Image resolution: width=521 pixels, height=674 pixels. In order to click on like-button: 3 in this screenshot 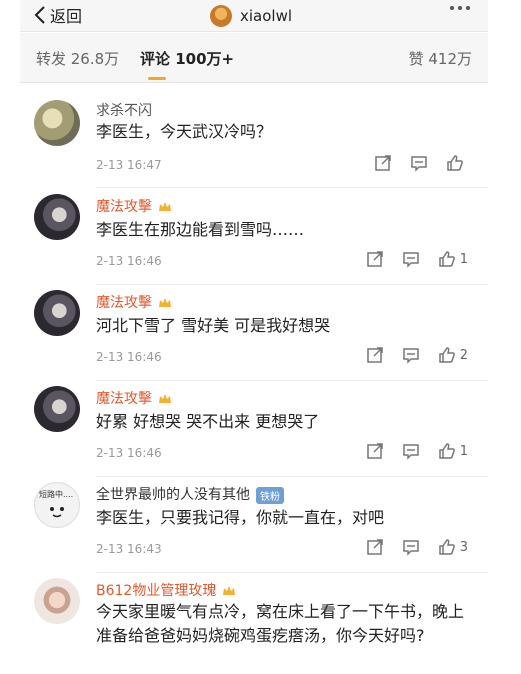, I will do `click(453, 547)`.